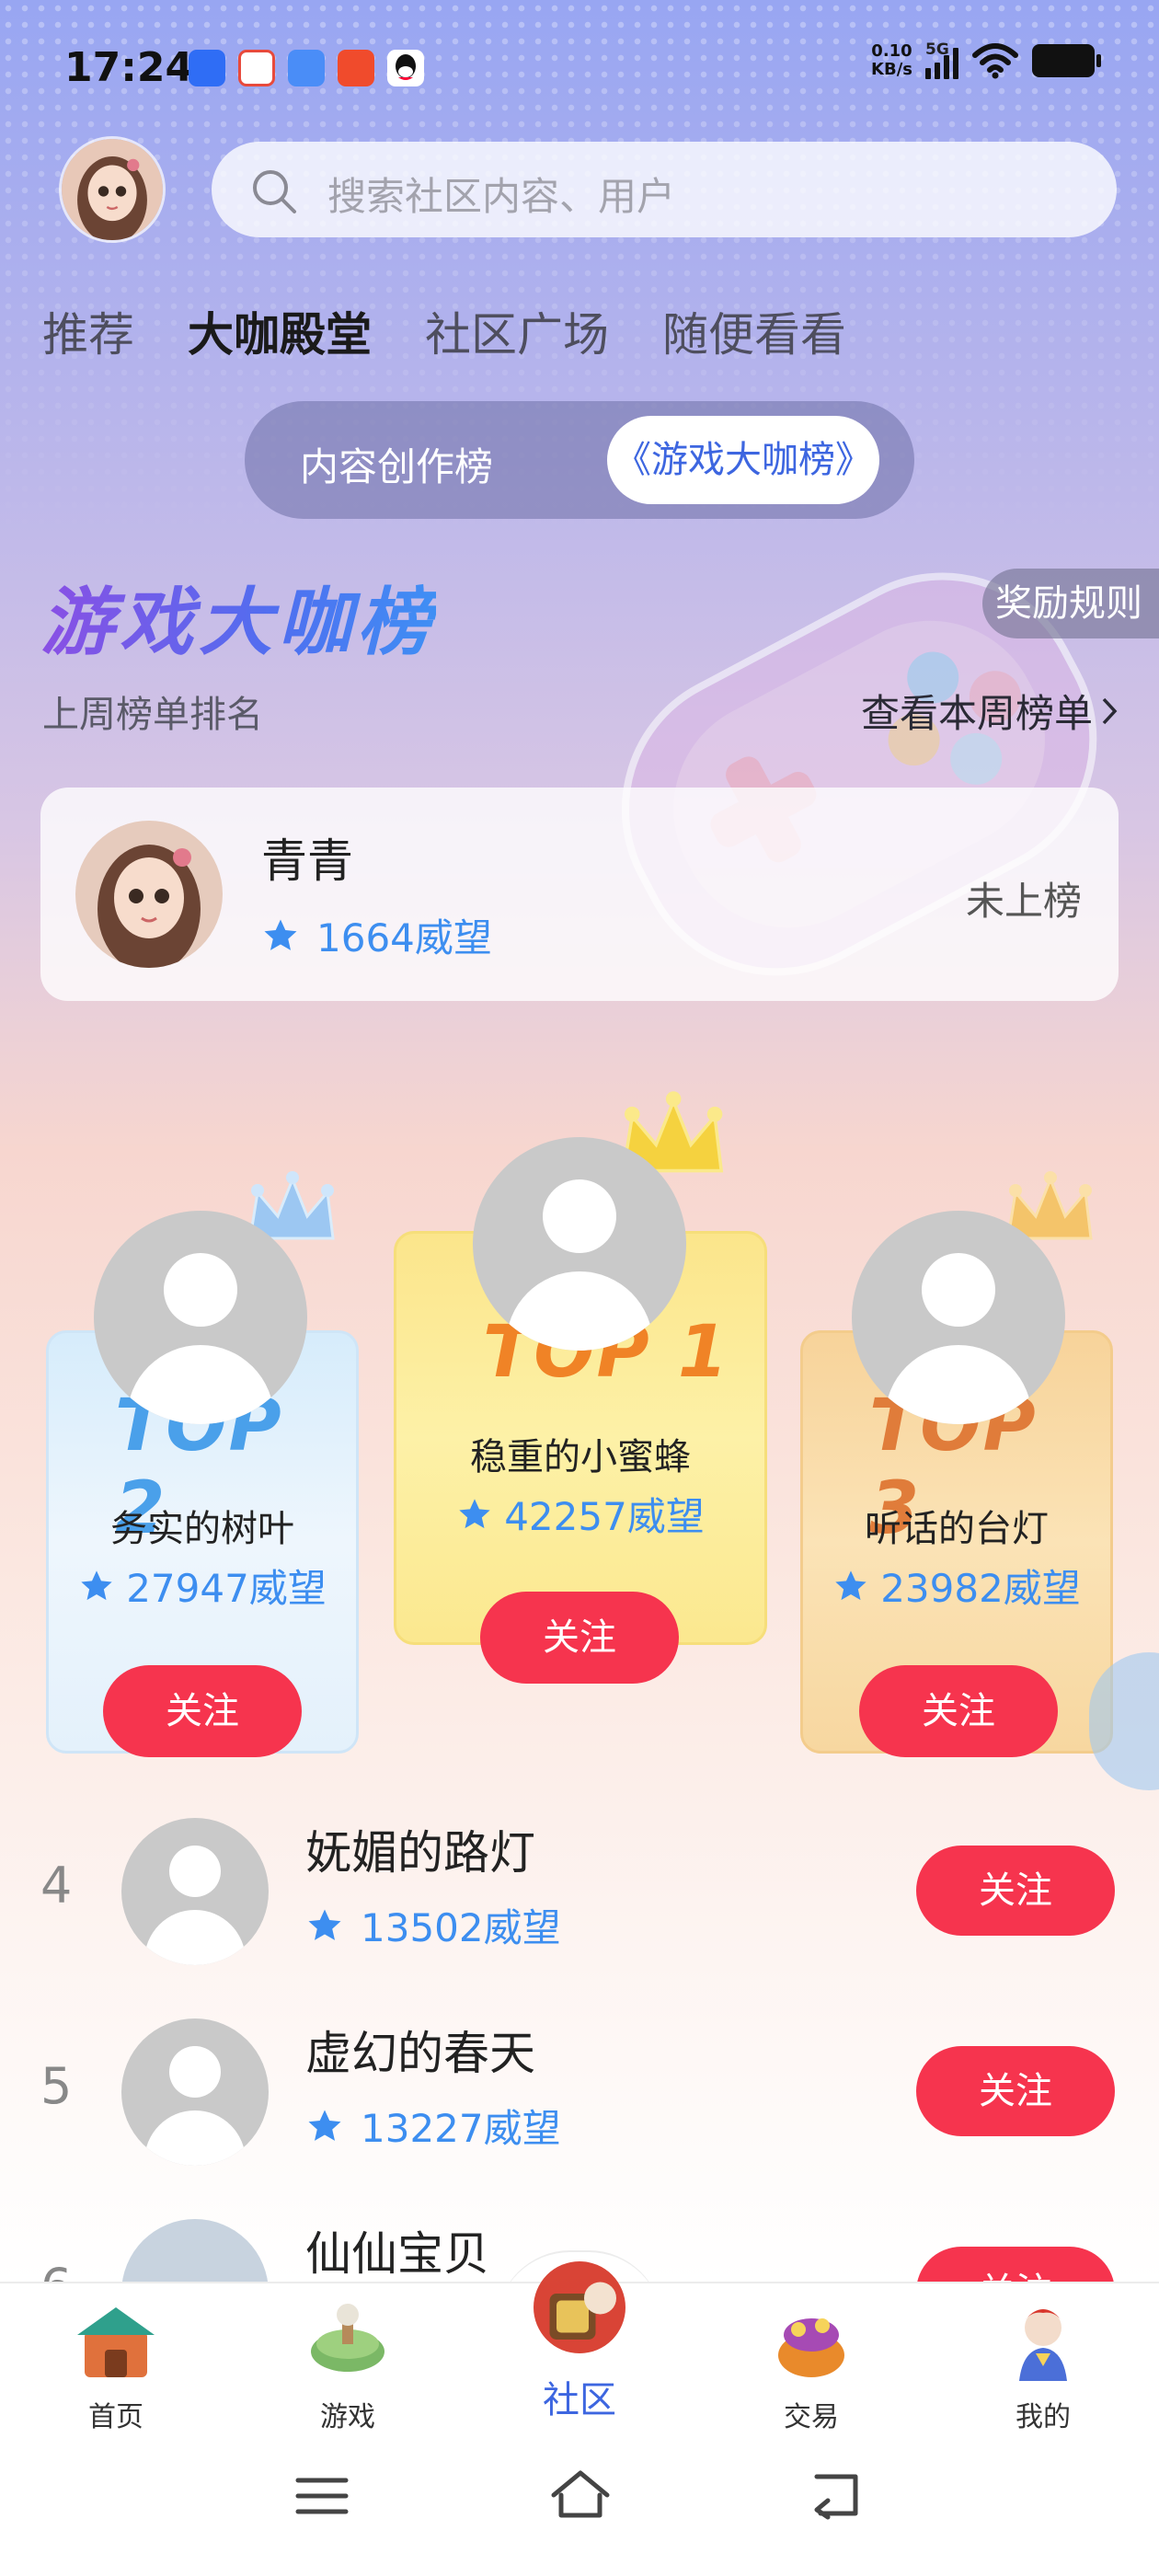  Describe the element at coordinates (754, 331) in the screenshot. I see `tab-browse: 随便看看` at that location.